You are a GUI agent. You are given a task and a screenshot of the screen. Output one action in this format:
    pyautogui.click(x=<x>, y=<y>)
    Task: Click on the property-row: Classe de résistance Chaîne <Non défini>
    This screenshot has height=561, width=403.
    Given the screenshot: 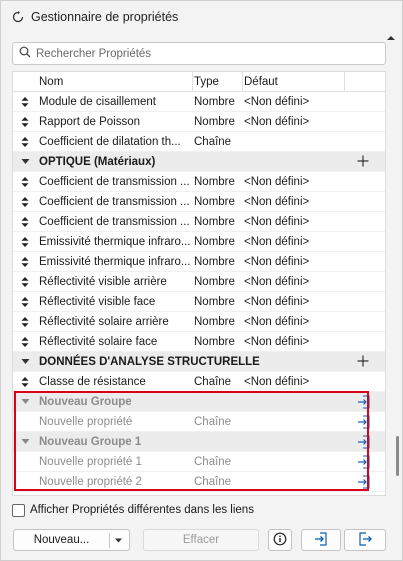 What is the action you would take?
    pyautogui.click(x=199, y=382)
    